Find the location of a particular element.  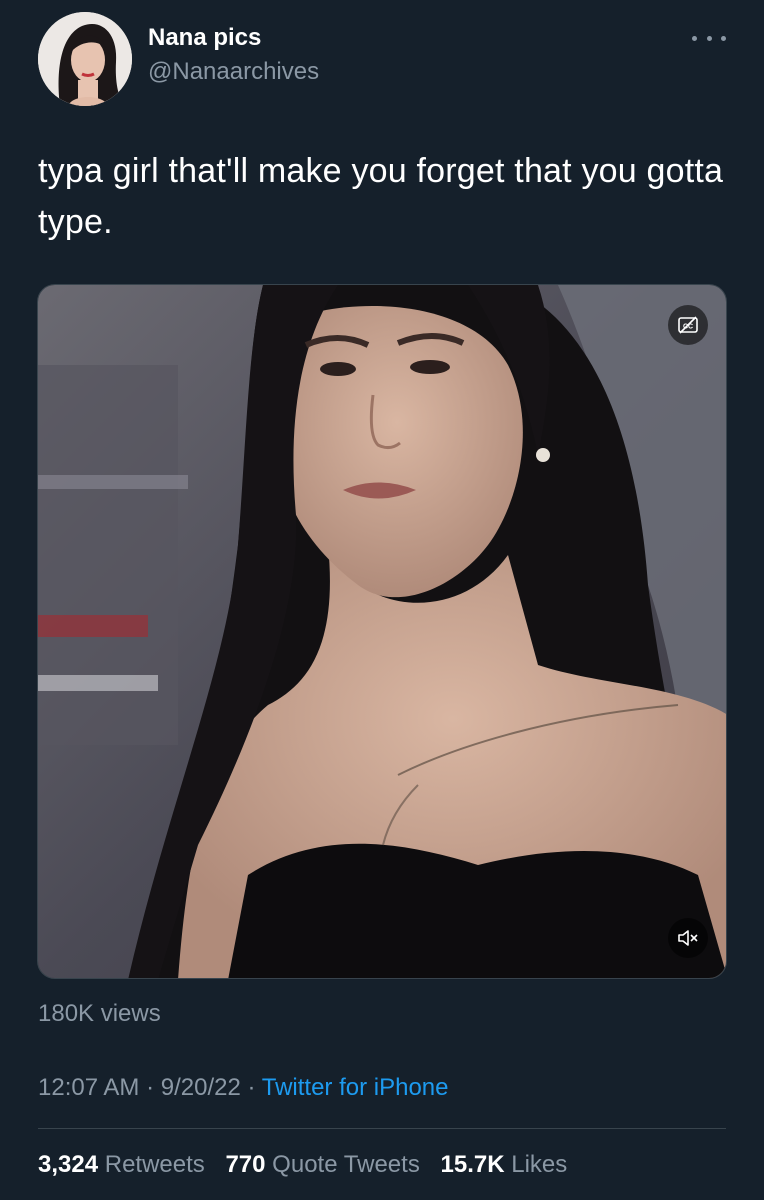

retweets-label: Retweets is located at coordinates (154, 1164).